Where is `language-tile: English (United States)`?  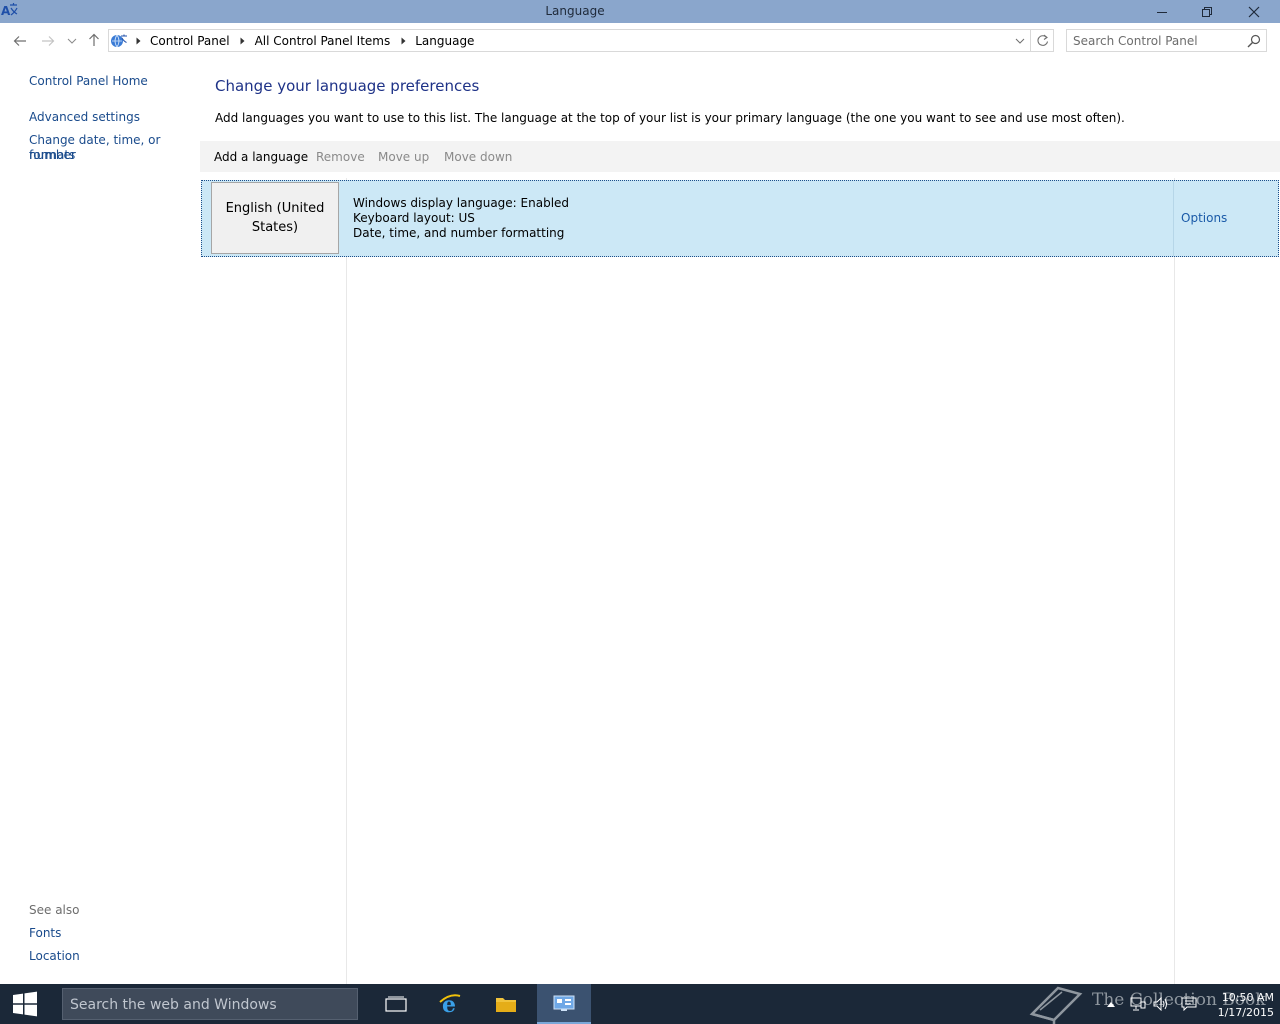 language-tile: English (United States) is located at coordinates (275, 218).